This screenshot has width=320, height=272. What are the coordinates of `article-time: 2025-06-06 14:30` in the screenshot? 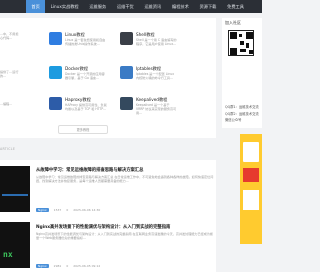 It's located at (87, 210).